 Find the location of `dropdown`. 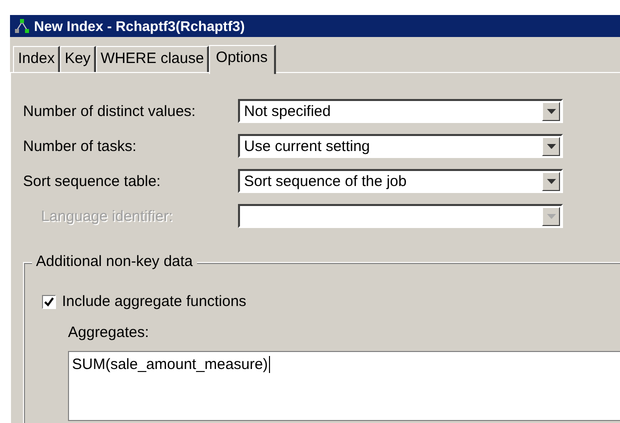

dropdown is located at coordinates (400, 216).